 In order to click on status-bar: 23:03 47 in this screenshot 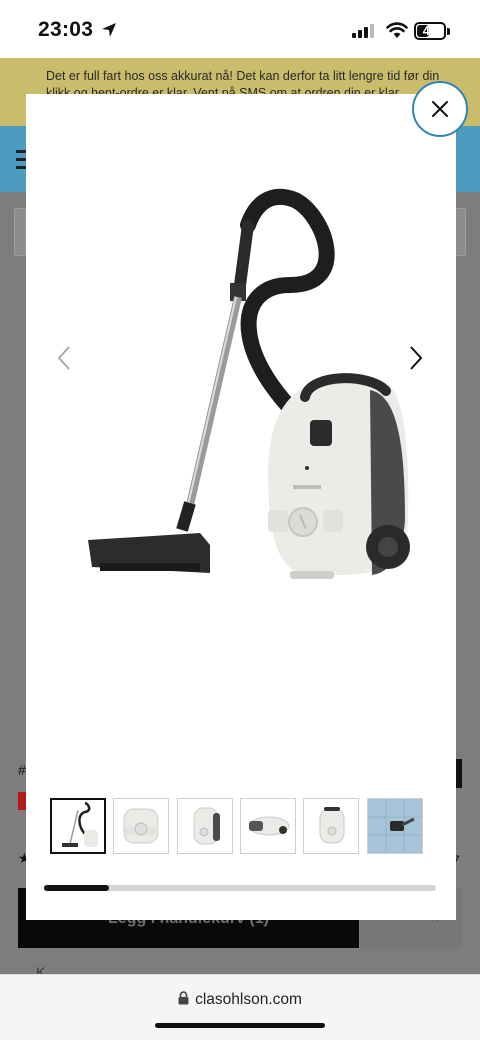, I will do `click(240, 29)`.